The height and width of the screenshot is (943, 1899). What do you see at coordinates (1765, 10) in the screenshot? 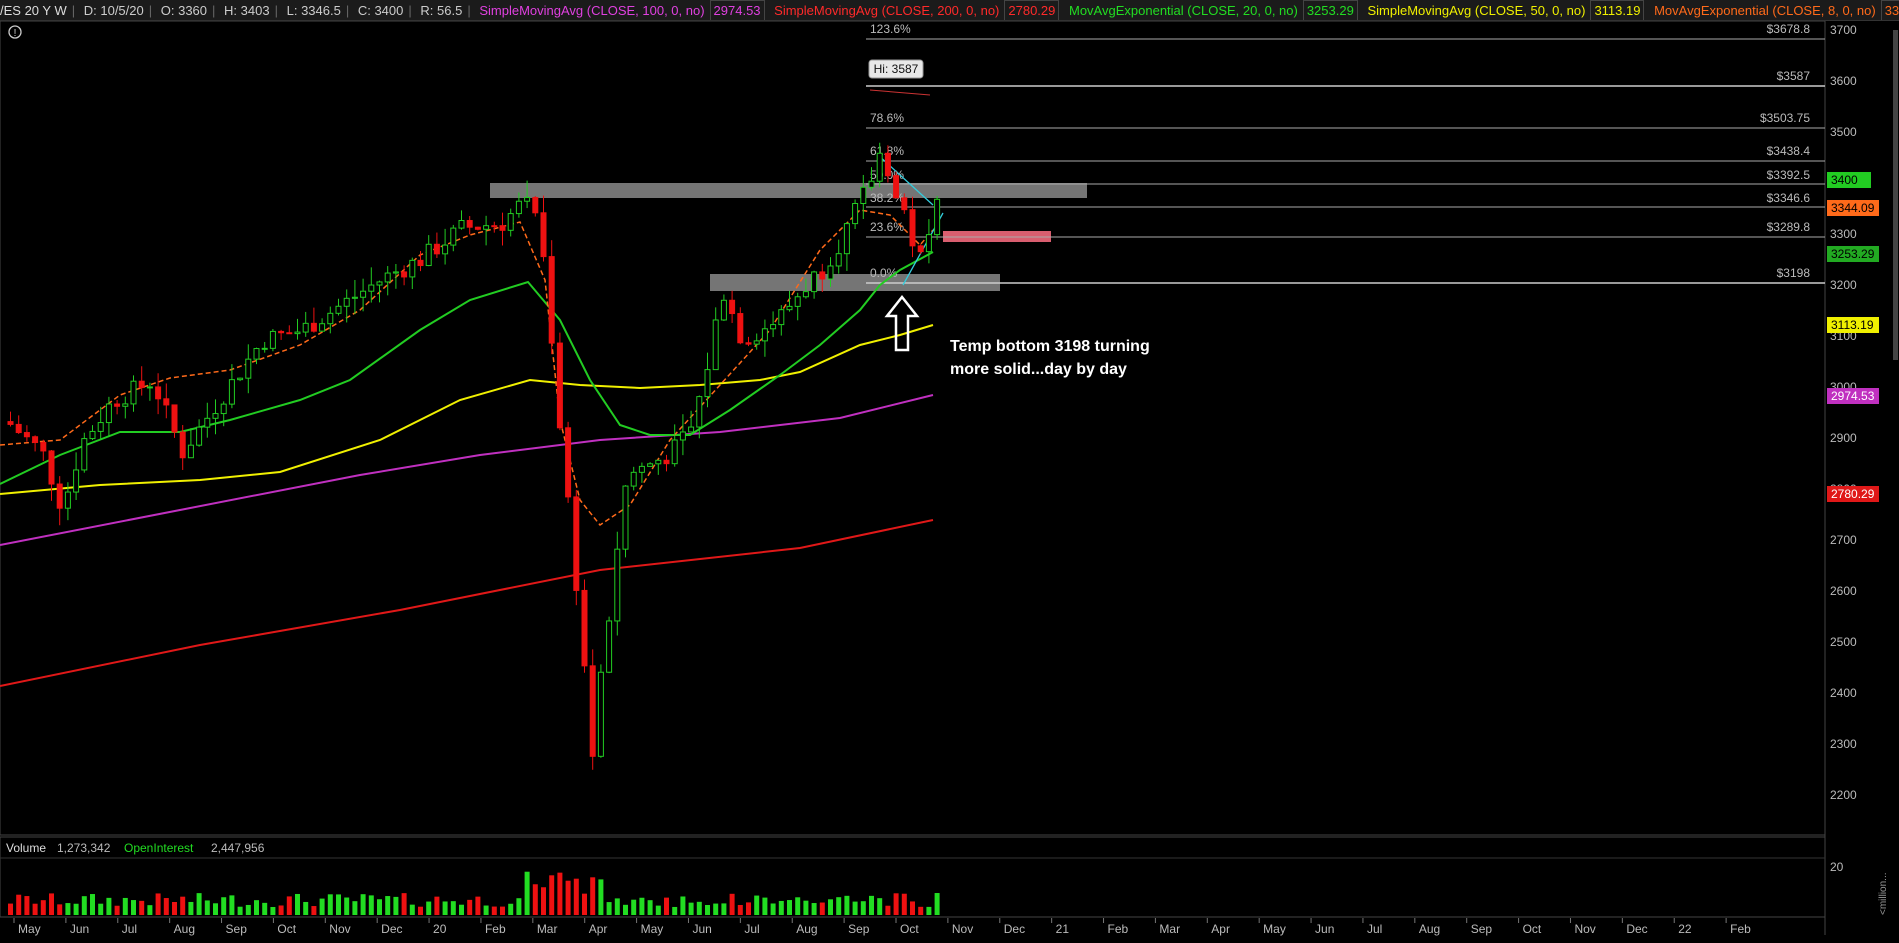
I see `study-ema8-label: MovAvgExponential (CLOSE, 8, 0, no)` at bounding box center [1765, 10].